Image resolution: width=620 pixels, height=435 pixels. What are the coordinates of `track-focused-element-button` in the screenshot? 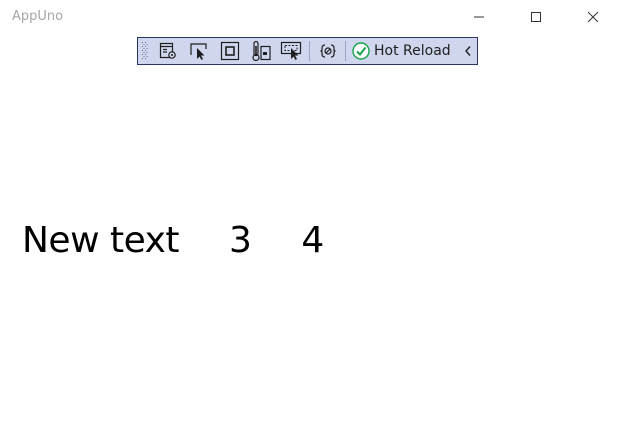 It's located at (260, 51).